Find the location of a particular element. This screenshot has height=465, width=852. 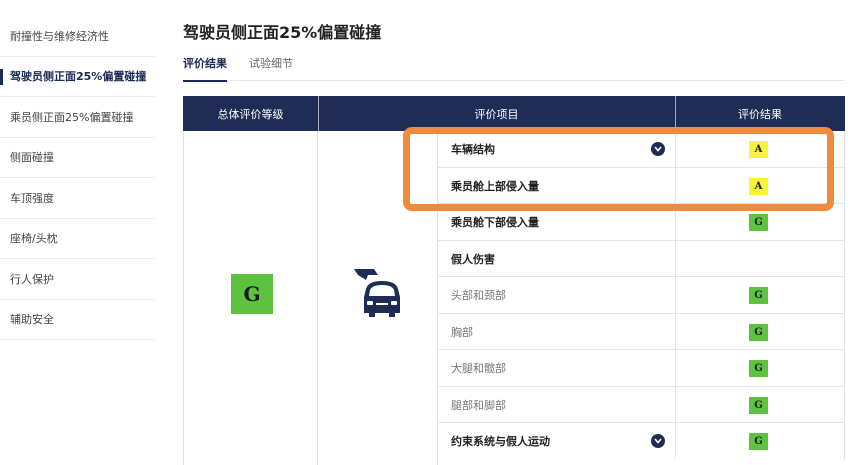

page-title: 驾驶员侧正面25%偏置碰撞 is located at coordinates (282, 32).